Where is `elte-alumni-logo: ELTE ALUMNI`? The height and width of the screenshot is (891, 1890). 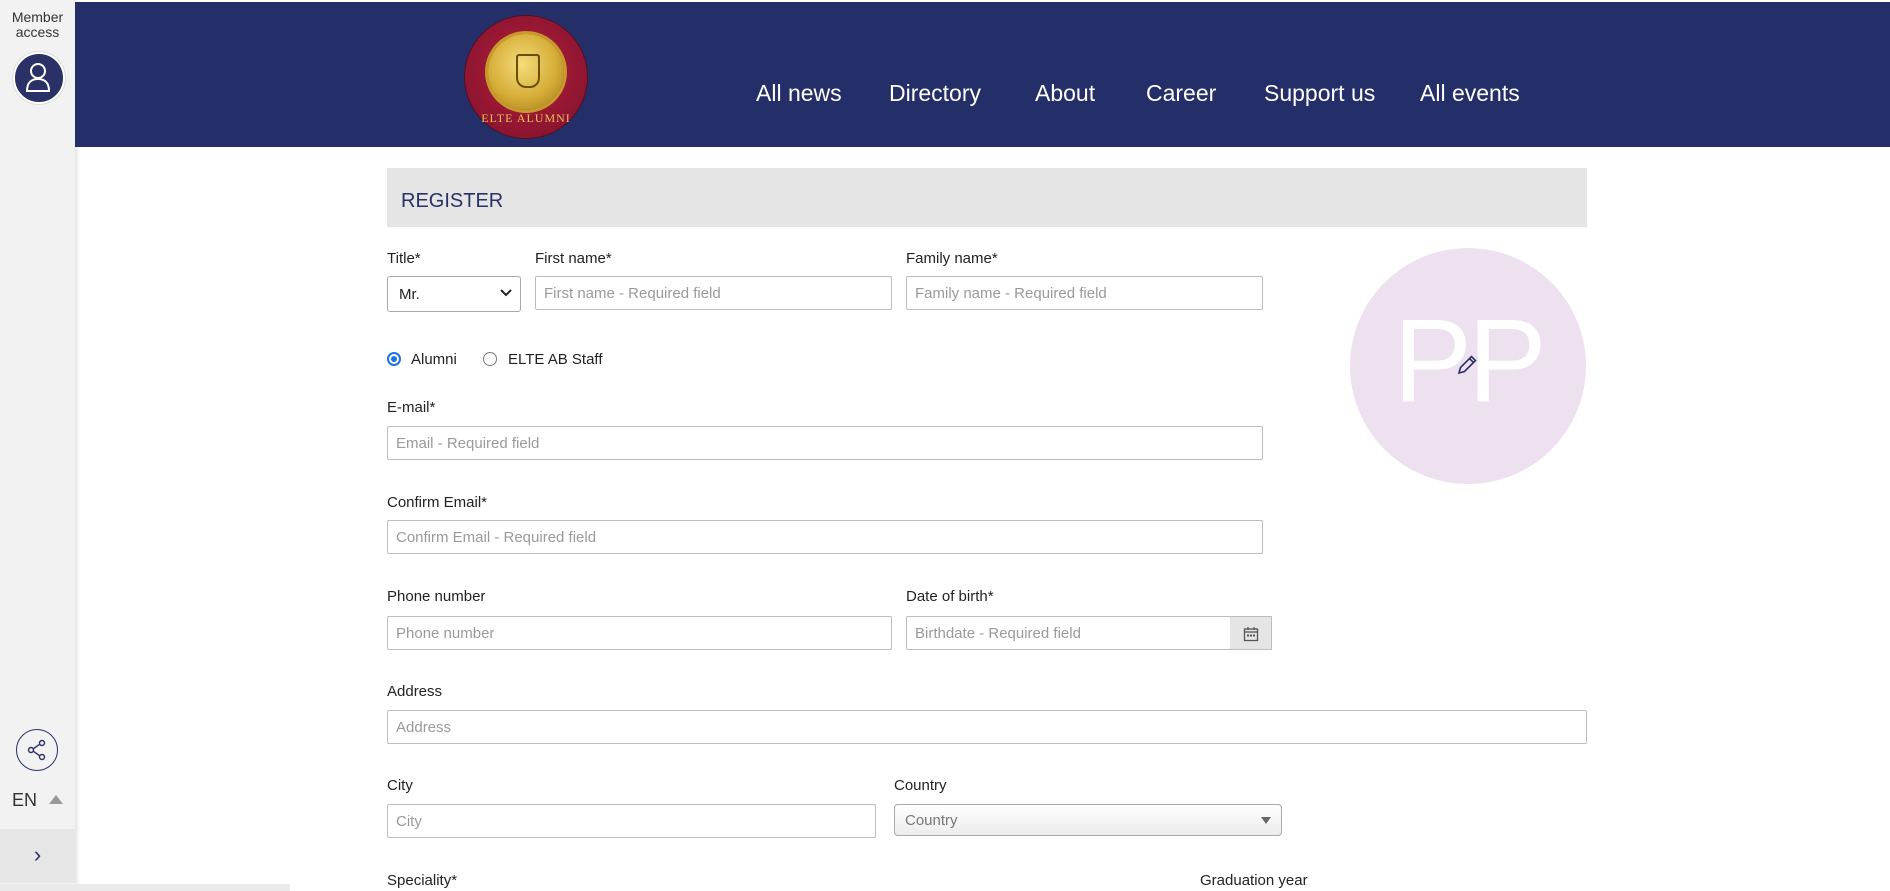
elte-alumni-logo: ELTE ALUMNI is located at coordinates (526, 77).